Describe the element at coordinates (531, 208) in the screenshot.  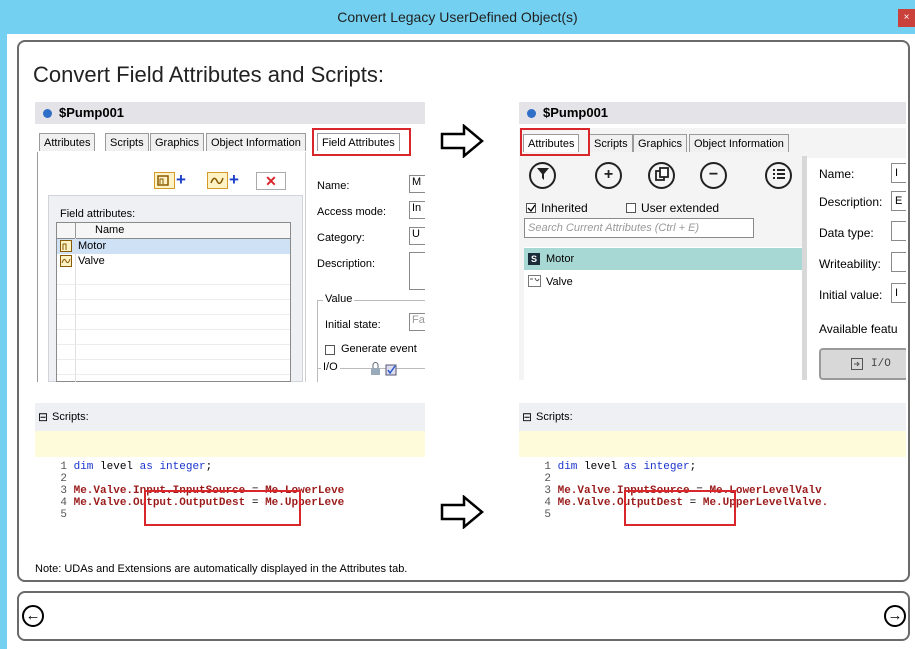
I see `inherited-checkbox` at that location.